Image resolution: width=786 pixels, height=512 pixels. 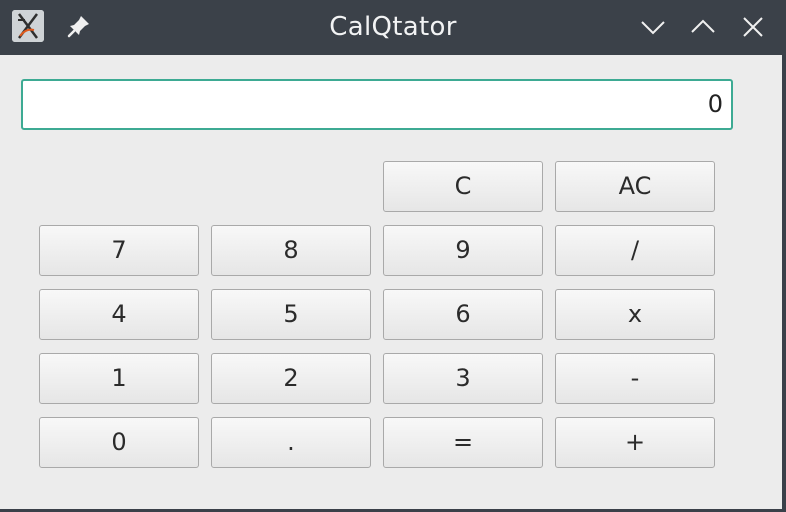 What do you see at coordinates (463, 250) in the screenshot?
I see `digit-9-button: 9` at bounding box center [463, 250].